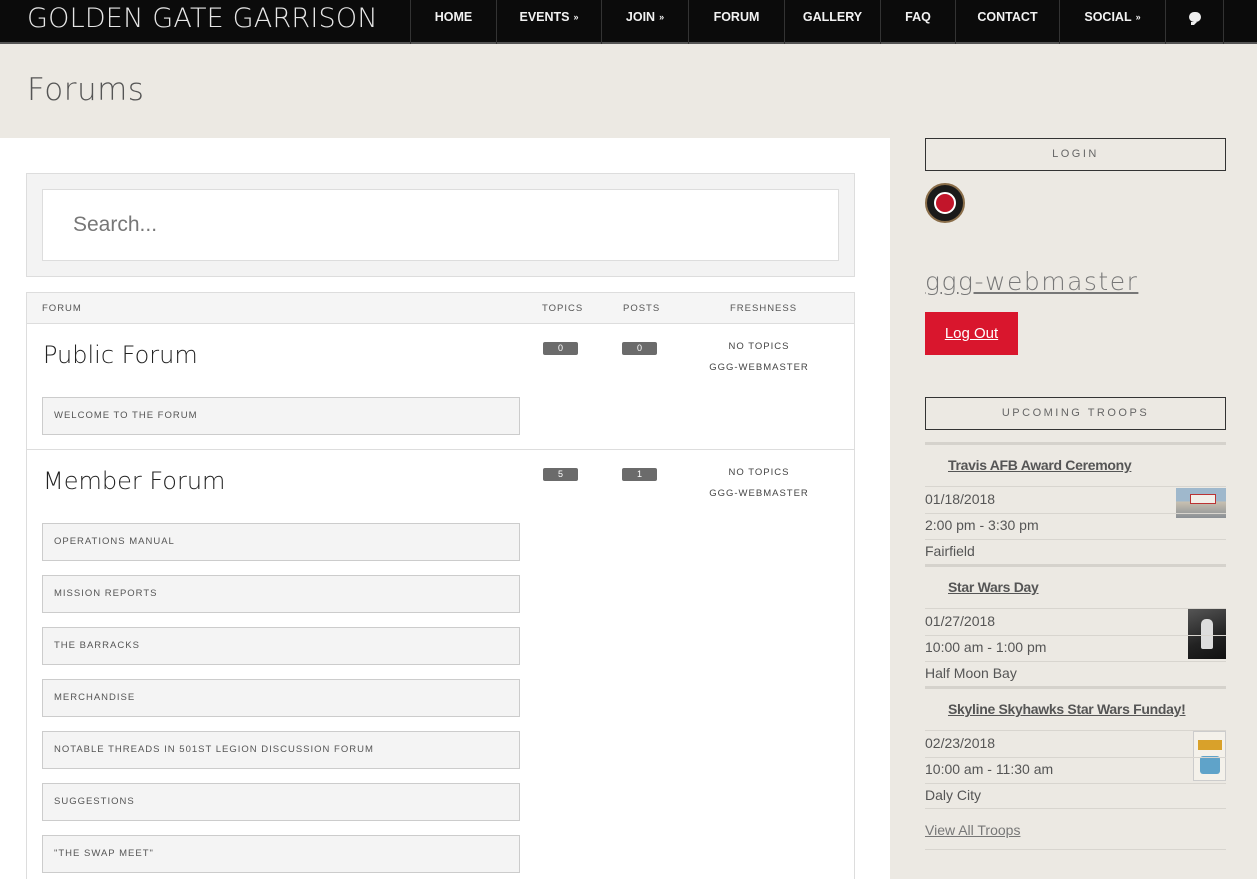 The image size is (1257, 879). What do you see at coordinates (764, 308) in the screenshot?
I see `header-freshness: FRESHNESS` at bounding box center [764, 308].